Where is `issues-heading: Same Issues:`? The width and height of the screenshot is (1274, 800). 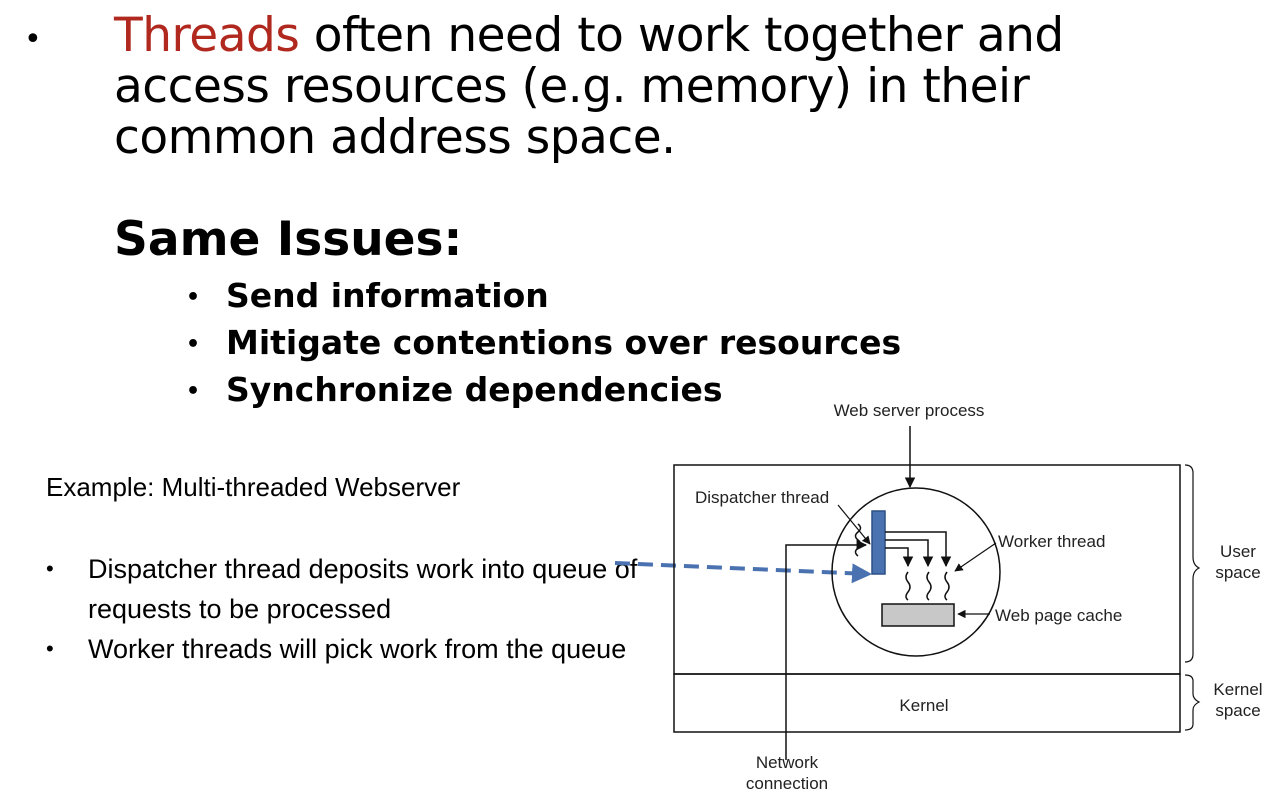
issues-heading: Same Issues: is located at coordinates (288, 239).